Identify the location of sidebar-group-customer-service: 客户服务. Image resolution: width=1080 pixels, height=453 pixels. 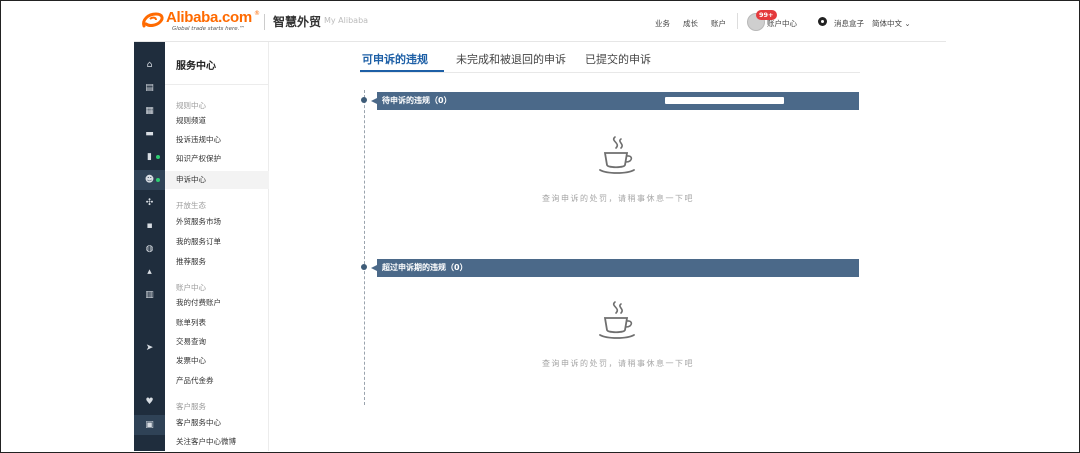
(191, 406).